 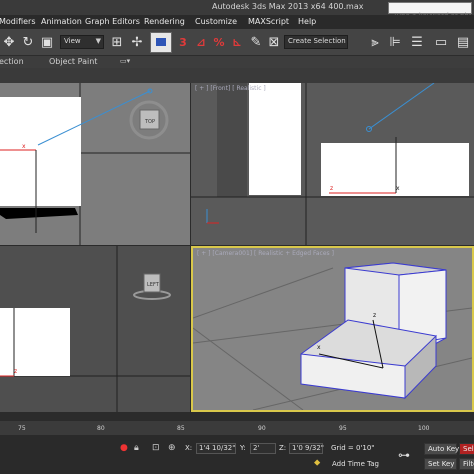 I want to click on y-coordinate-value: 2', so click(x=256, y=448).